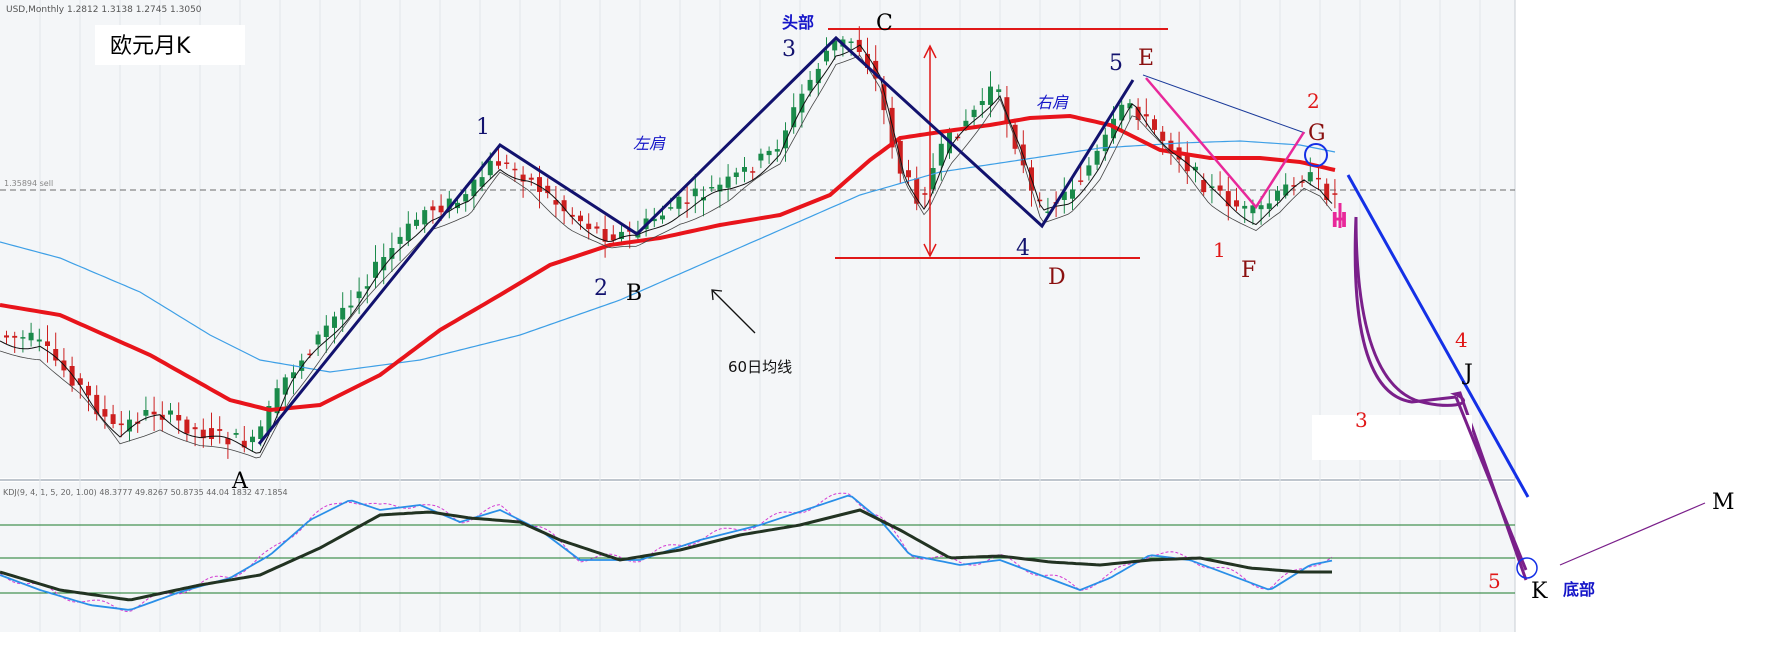 The height and width of the screenshot is (664, 1774). I want to click on point-e-label: E, so click(1146, 58).